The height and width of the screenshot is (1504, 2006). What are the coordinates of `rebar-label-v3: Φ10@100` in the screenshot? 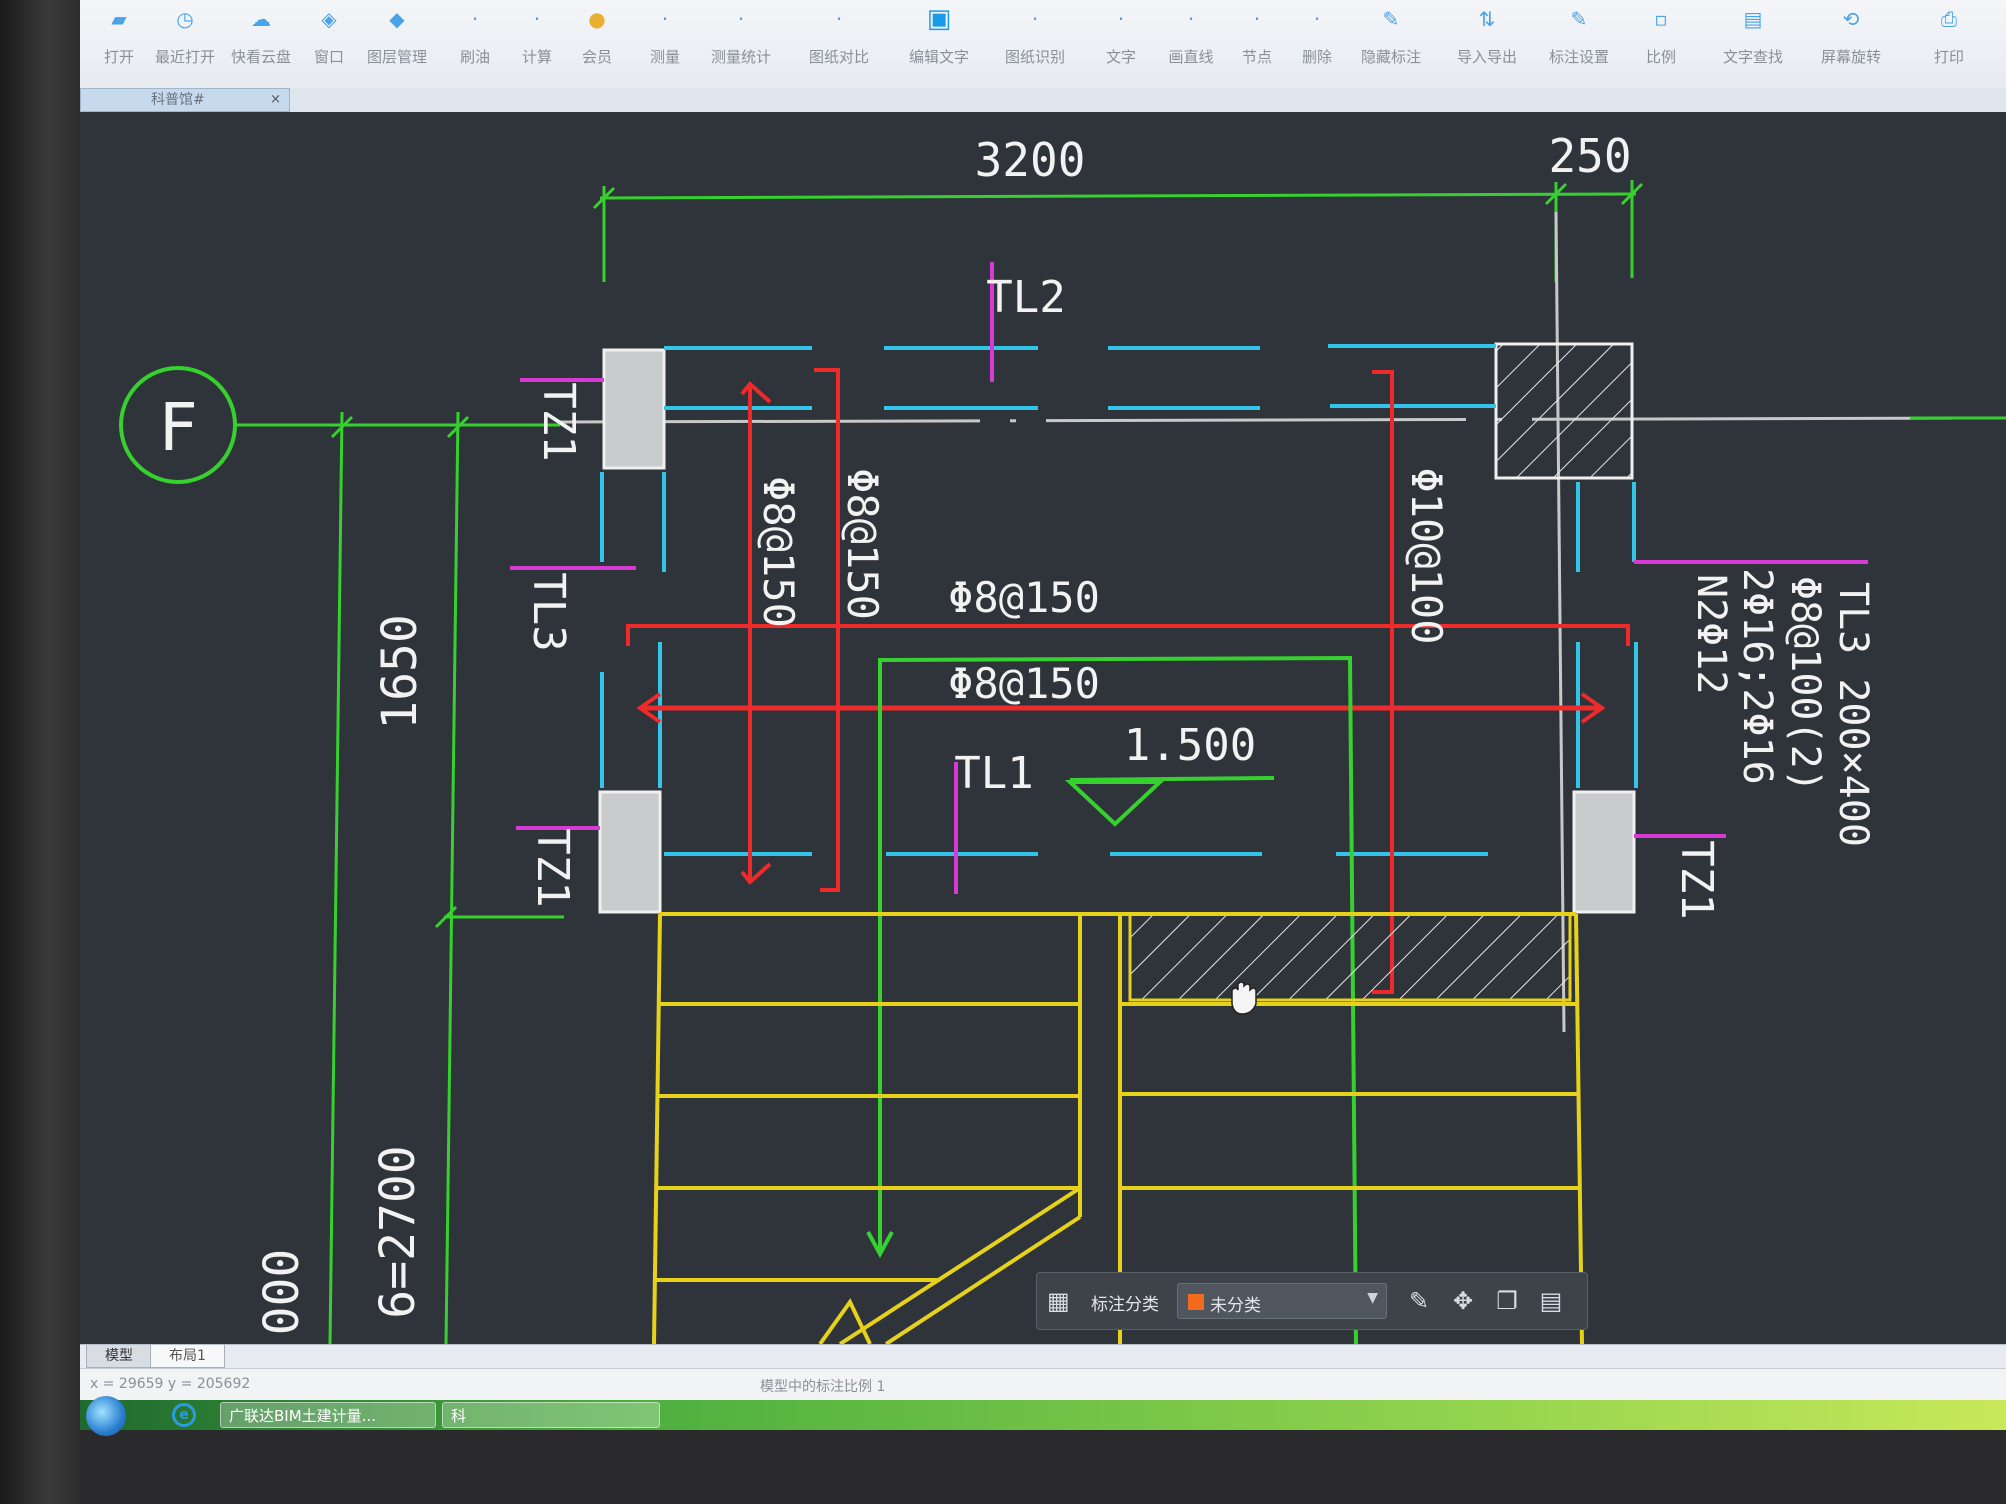 It's located at (1426, 555).